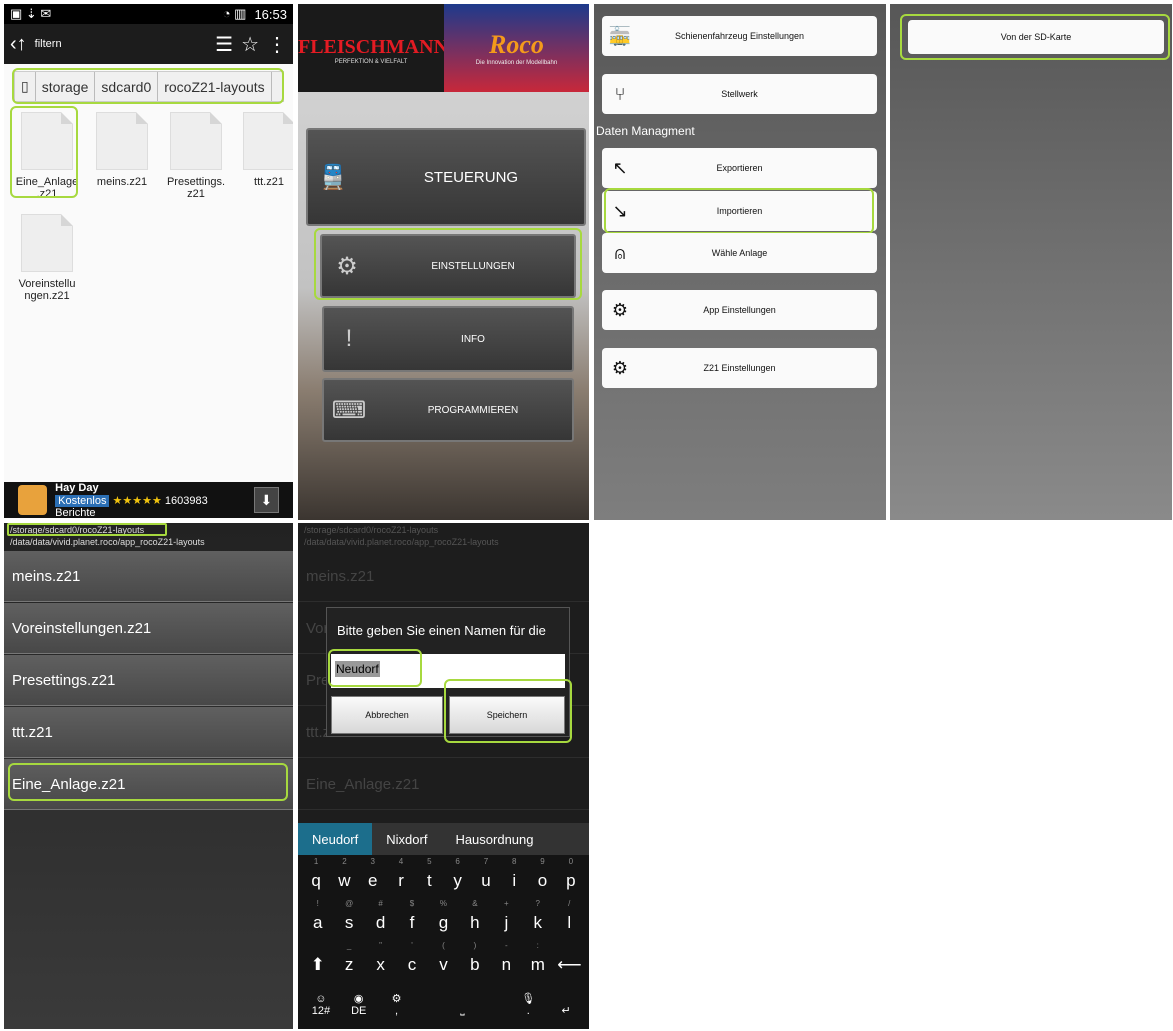 The width and height of the screenshot is (1173, 1031). I want to click on key: ! a, so click(318, 919).